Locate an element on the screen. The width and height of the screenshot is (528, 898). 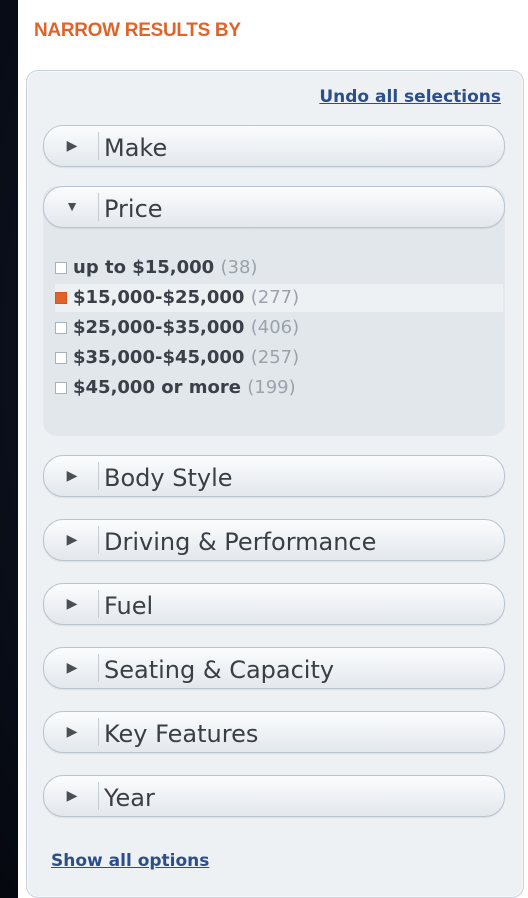
accordion-driving-performance: ▶ Driving & Performance is located at coordinates (274, 540).